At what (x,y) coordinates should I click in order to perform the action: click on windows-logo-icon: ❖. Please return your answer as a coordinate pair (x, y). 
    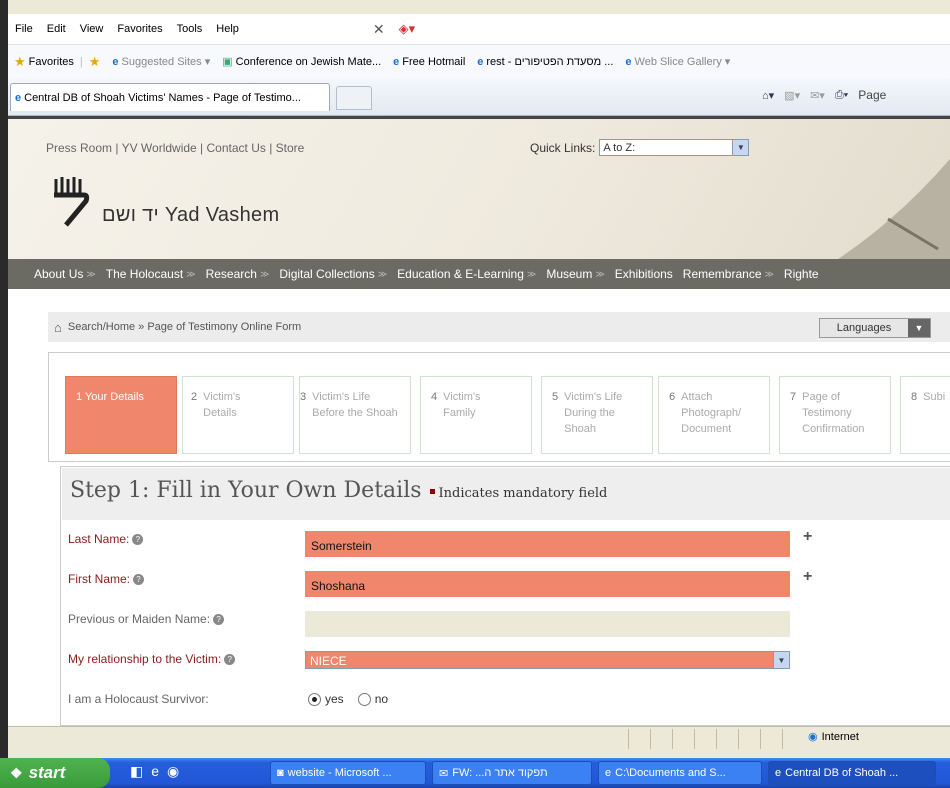
    Looking at the image, I should click on (16, 772).